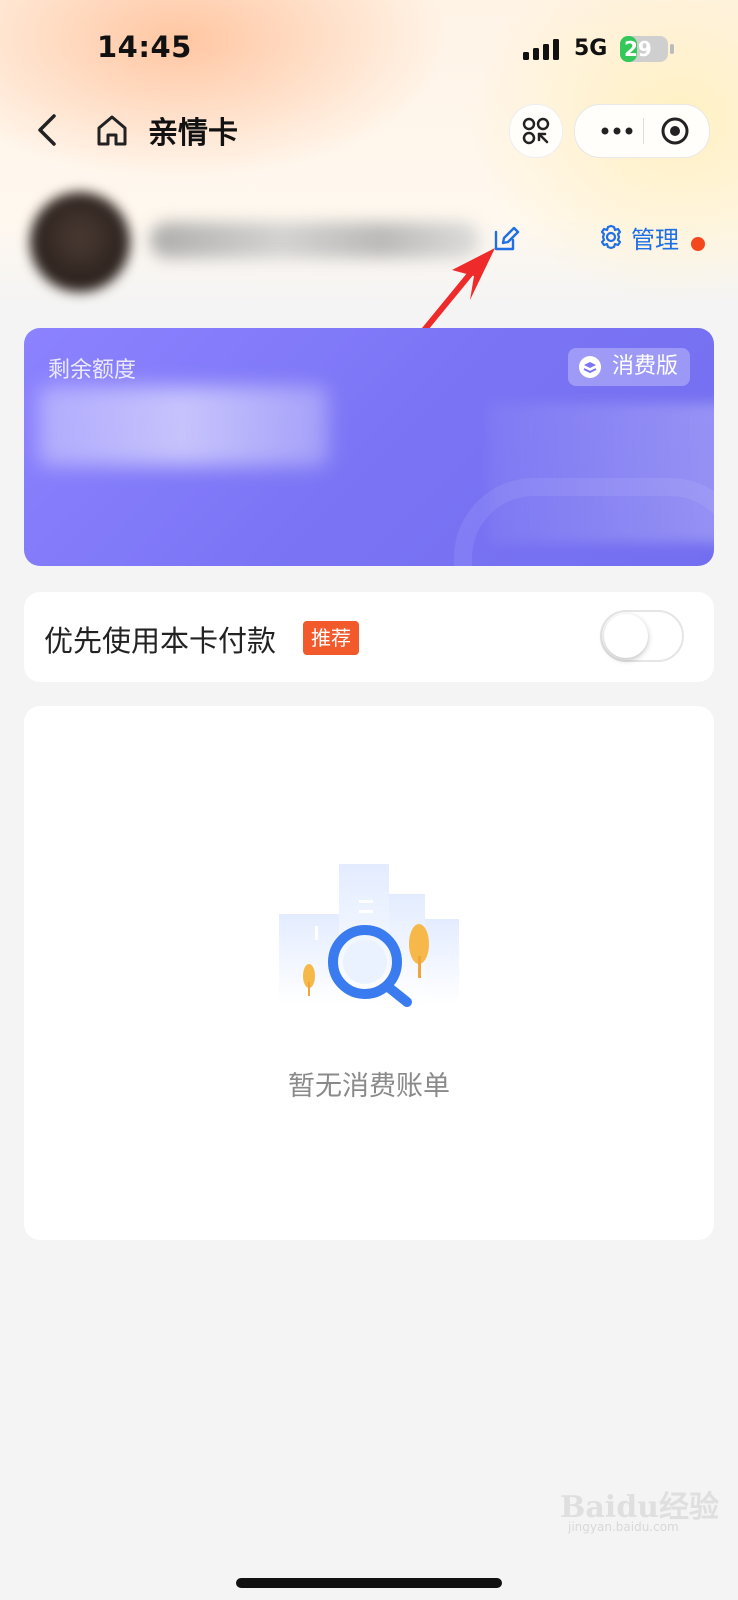 This screenshot has width=738, height=1600. What do you see at coordinates (623, 1527) in the screenshot?
I see `watermark-sub: jingyan.baidu.com` at bounding box center [623, 1527].